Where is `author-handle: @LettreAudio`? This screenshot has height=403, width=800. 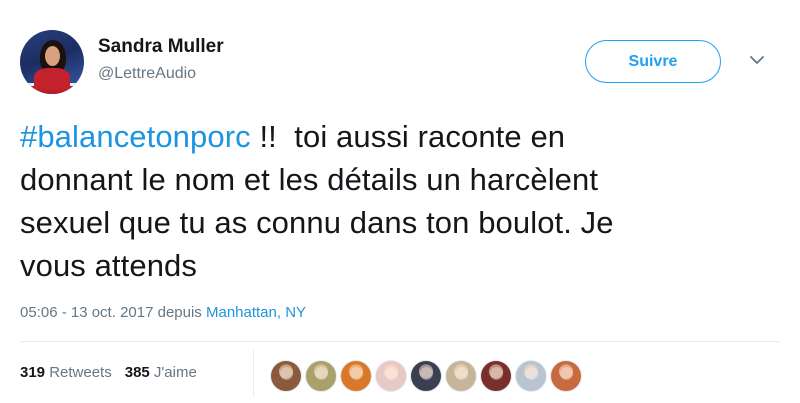
author-handle: @LettreAudio is located at coordinates (147, 74).